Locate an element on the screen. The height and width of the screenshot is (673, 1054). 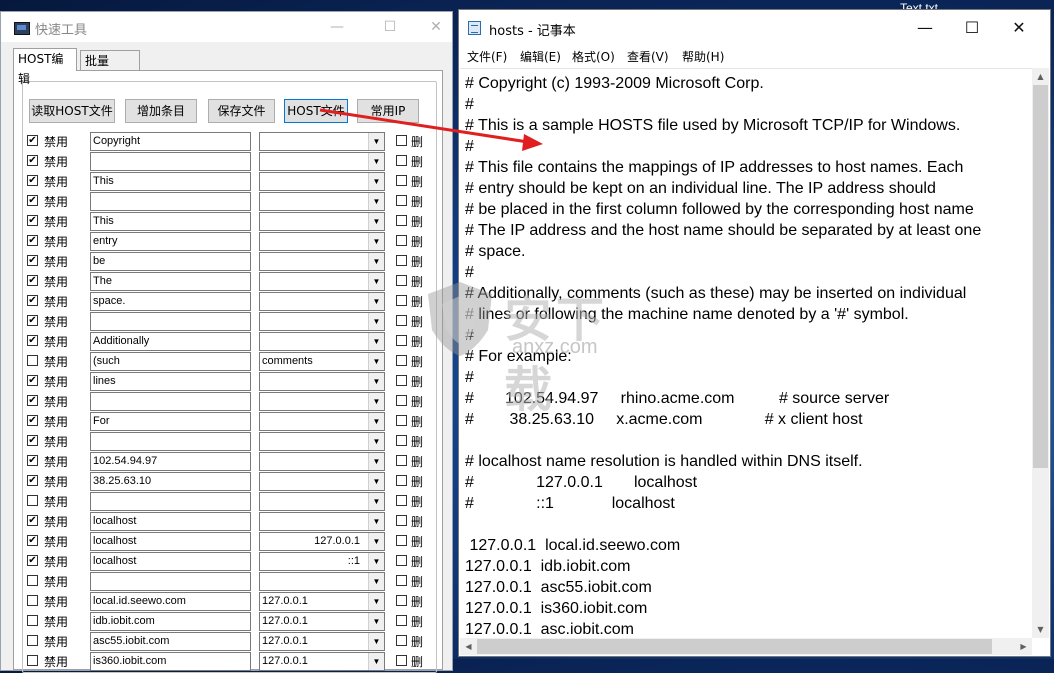
annotation-arrow is located at coordinates (431, 129).